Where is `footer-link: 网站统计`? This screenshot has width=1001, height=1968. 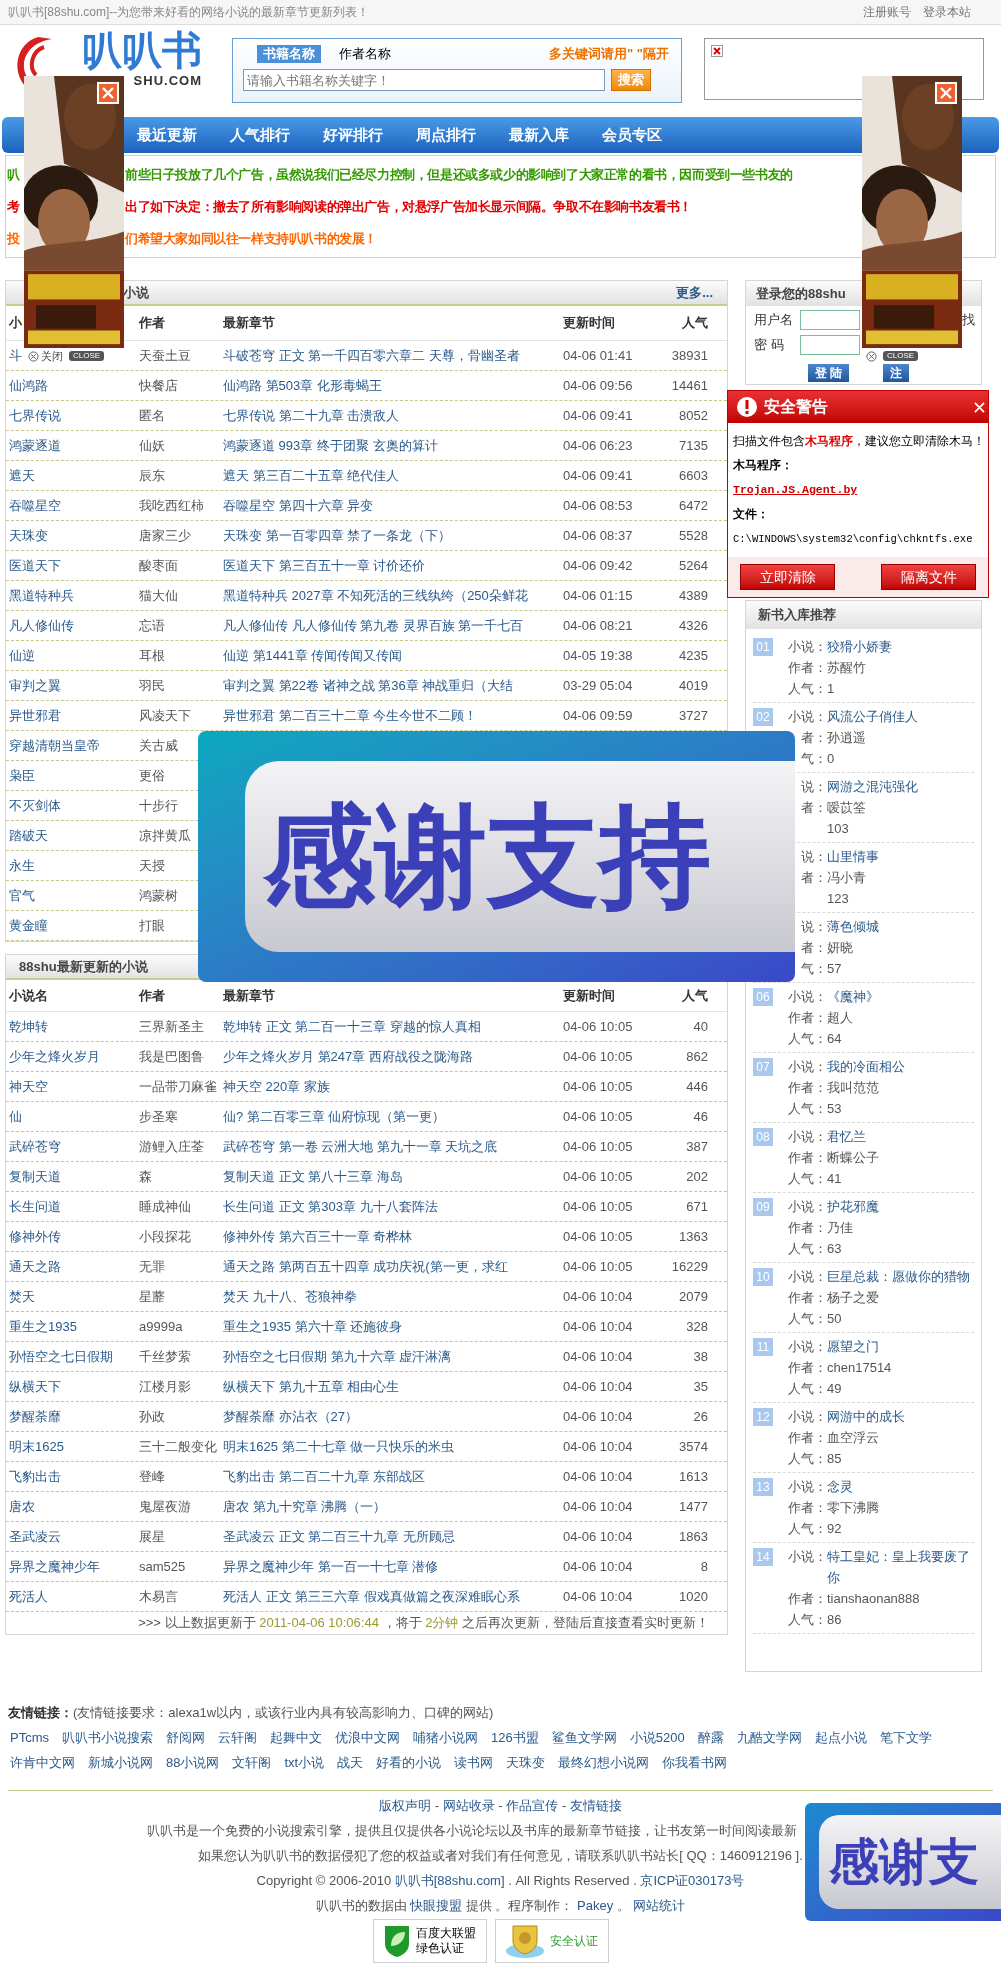 footer-link: 网站统计 is located at coordinates (659, 1905).